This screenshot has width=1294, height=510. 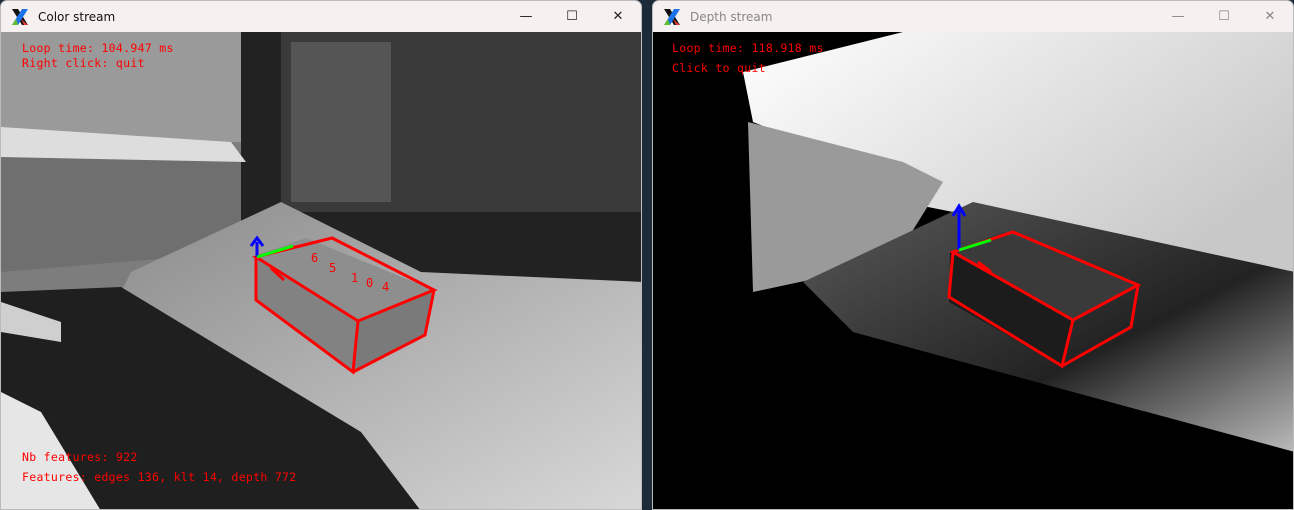 What do you see at coordinates (314, 258) in the screenshot?
I see `point-label: 6` at bounding box center [314, 258].